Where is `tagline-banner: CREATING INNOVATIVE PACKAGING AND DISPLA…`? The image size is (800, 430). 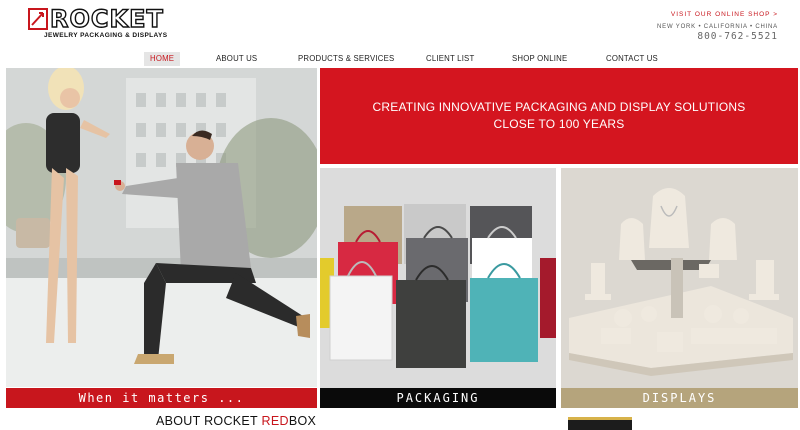
tagline-banner: CREATING INNOVATIVE PACKAGING AND DISPLA… is located at coordinates (559, 116).